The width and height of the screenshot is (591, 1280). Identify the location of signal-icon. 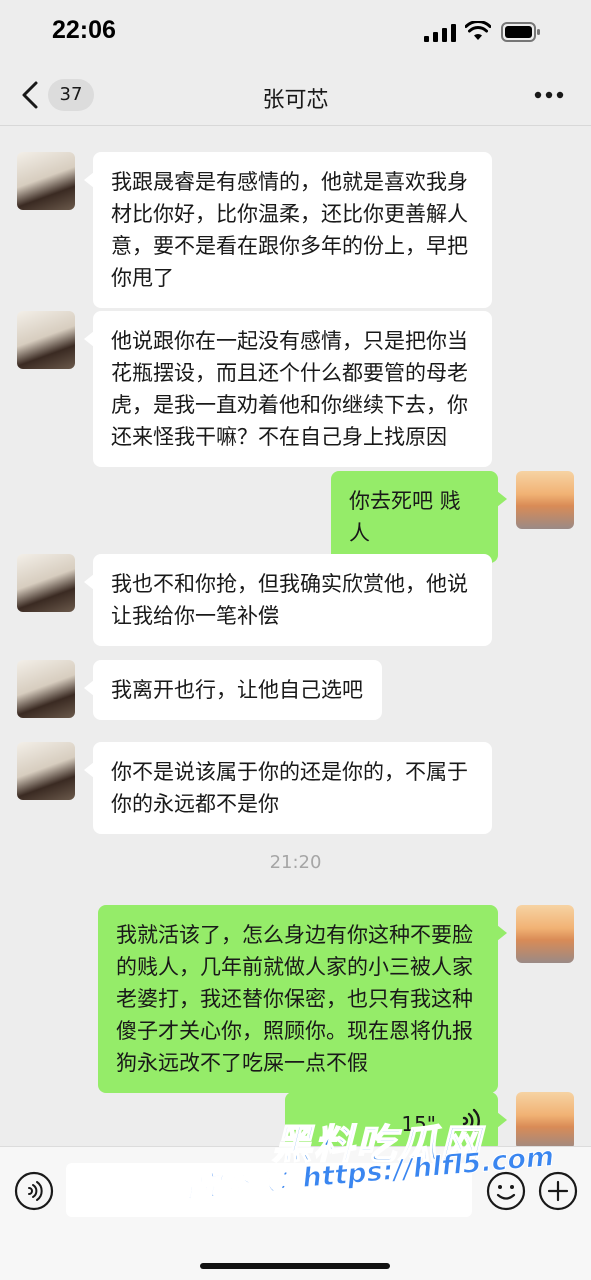
(440, 33).